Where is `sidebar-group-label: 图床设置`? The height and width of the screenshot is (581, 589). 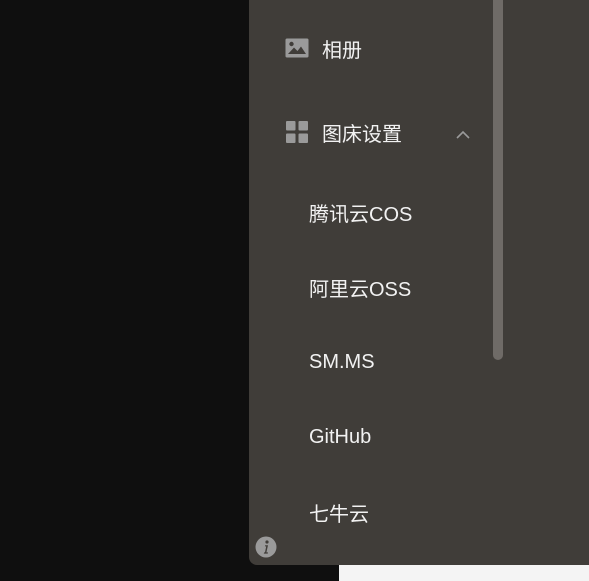 sidebar-group-label: 图床设置 is located at coordinates (362, 134).